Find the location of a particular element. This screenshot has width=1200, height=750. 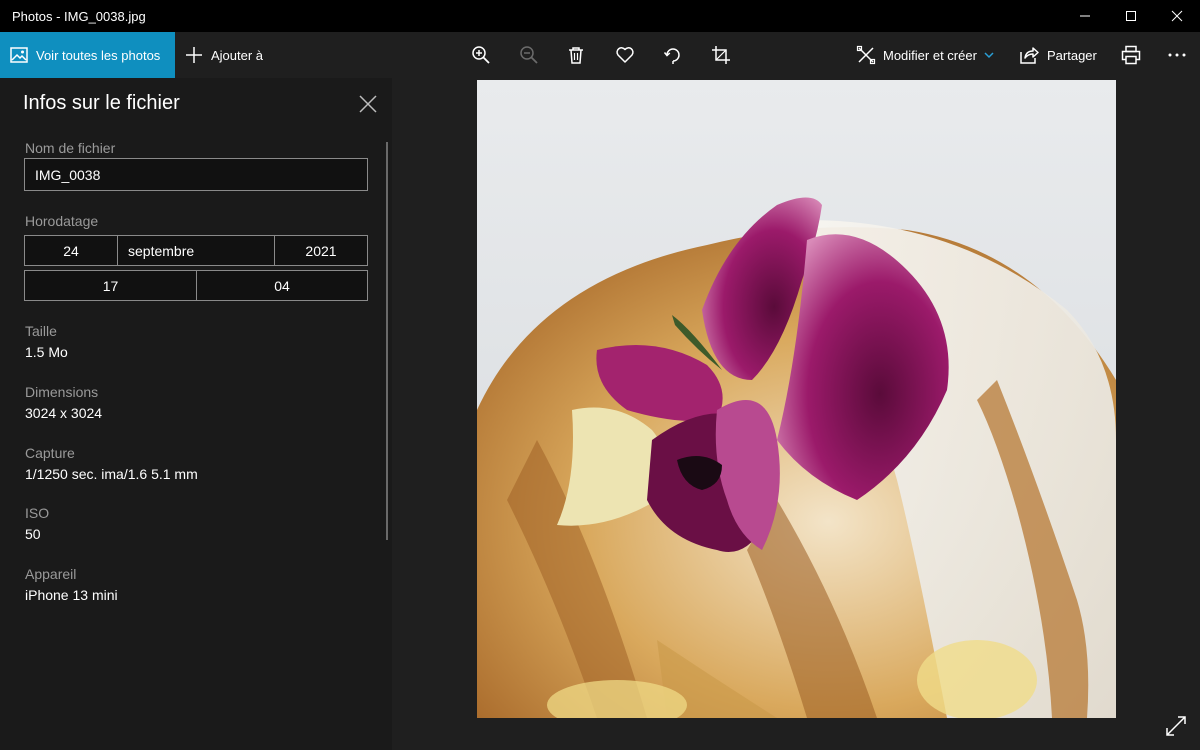

share-button: Partager is located at coordinates (1058, 55).